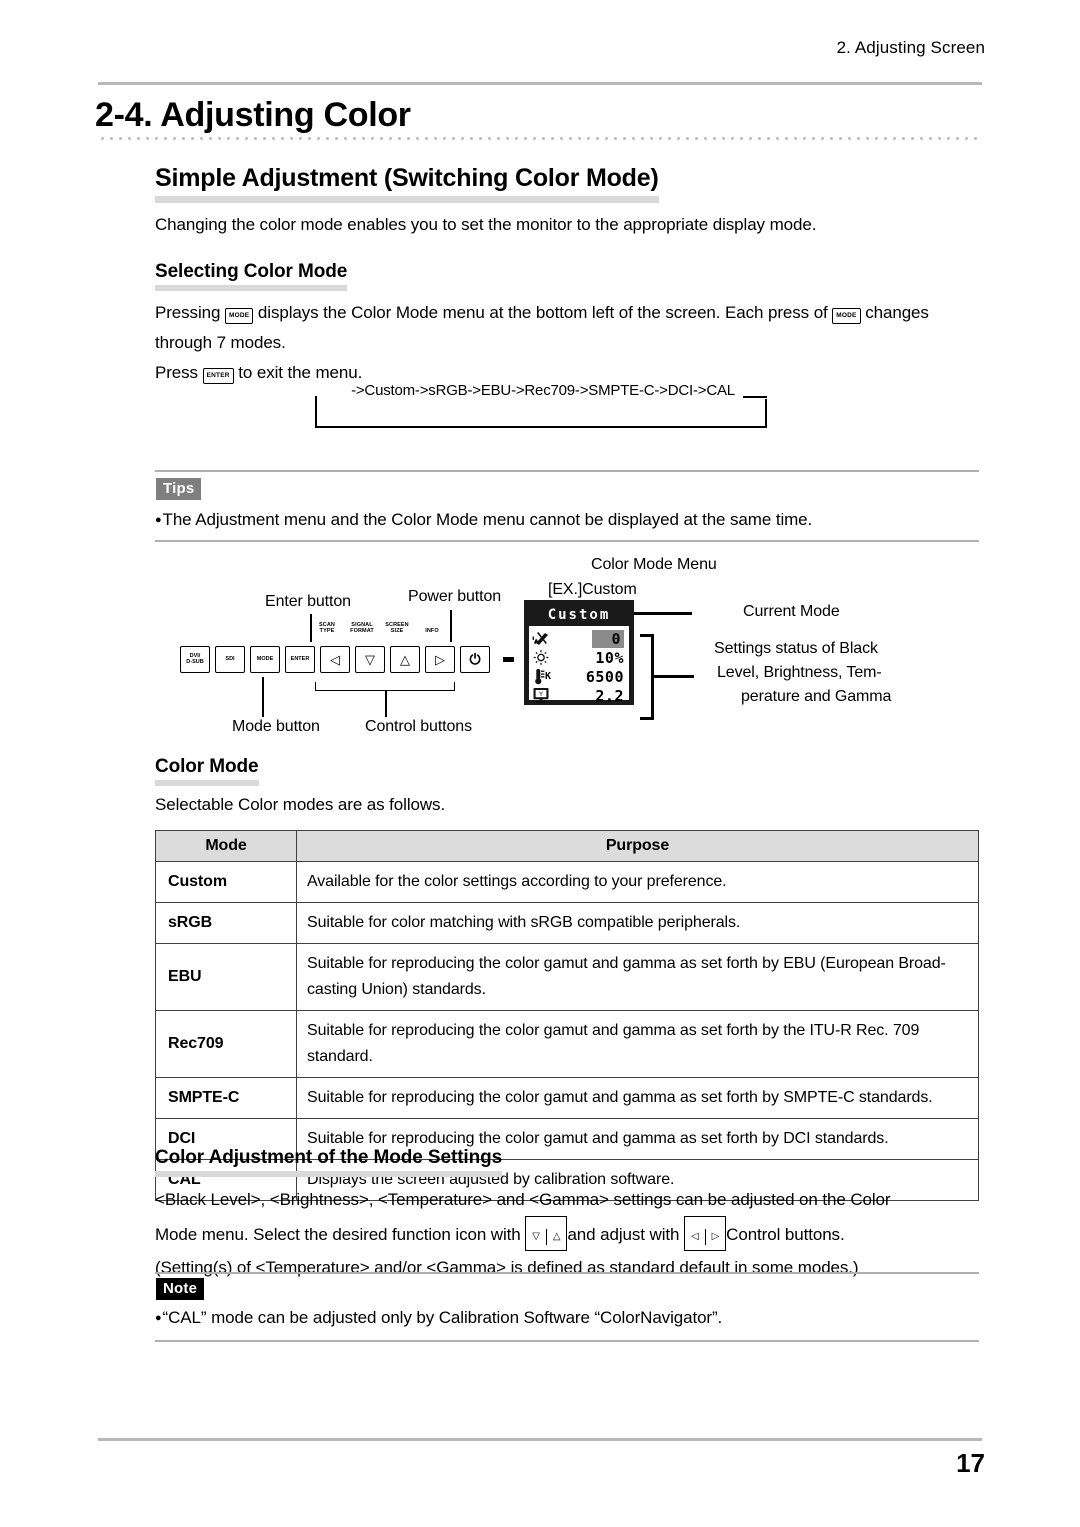 The image size is (1080, 1527). Describe the element at coordinates (910, 47) in the screenshot. I see `running-head: 2. Adjusting Screen` at that location.